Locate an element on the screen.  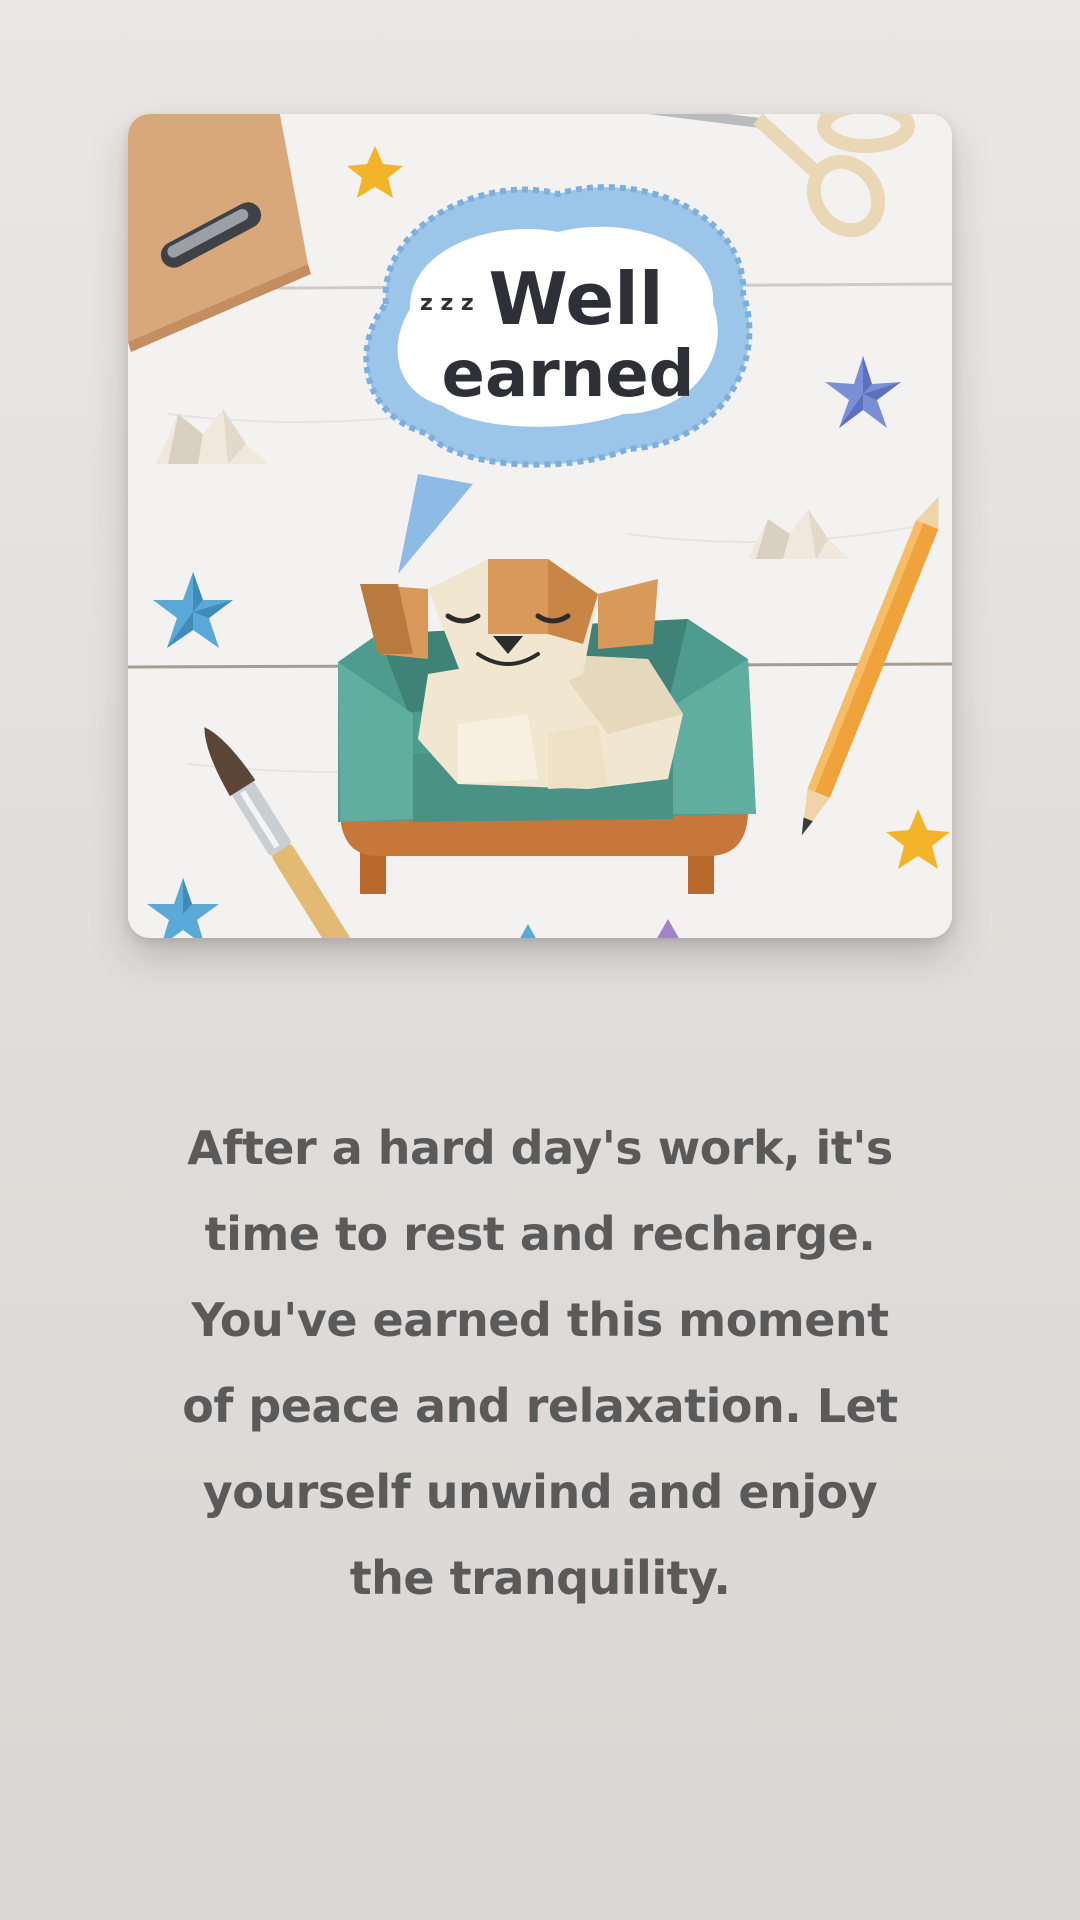
bubble-title-line1: Well is located at coordinates (575, 299).